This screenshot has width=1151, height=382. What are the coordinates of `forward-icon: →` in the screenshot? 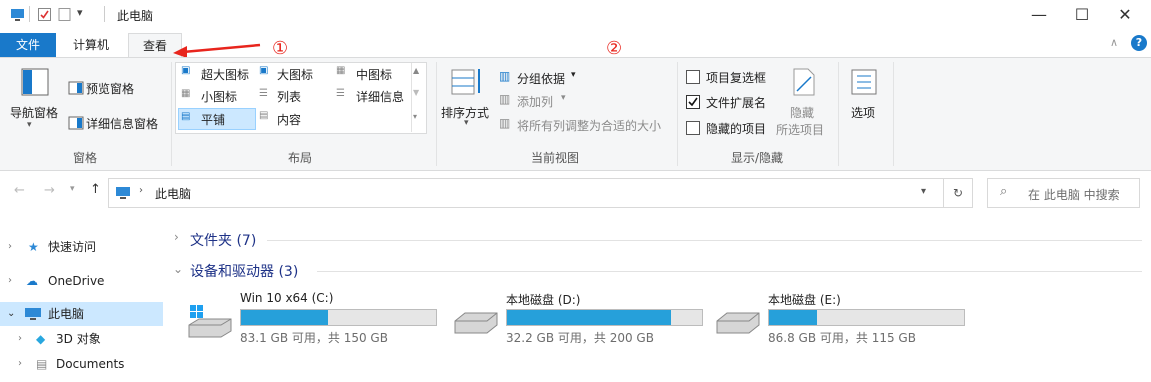 It's located at (49, 190).